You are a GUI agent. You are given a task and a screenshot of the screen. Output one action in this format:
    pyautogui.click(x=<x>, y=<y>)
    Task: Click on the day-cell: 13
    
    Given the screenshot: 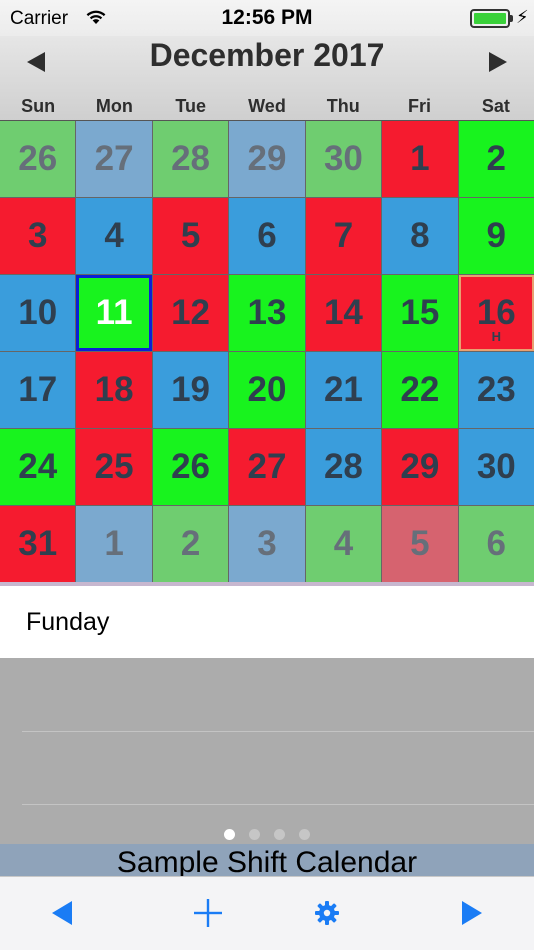 What is the action you would take?
    pyautogui.click(x=267, y=313)
    